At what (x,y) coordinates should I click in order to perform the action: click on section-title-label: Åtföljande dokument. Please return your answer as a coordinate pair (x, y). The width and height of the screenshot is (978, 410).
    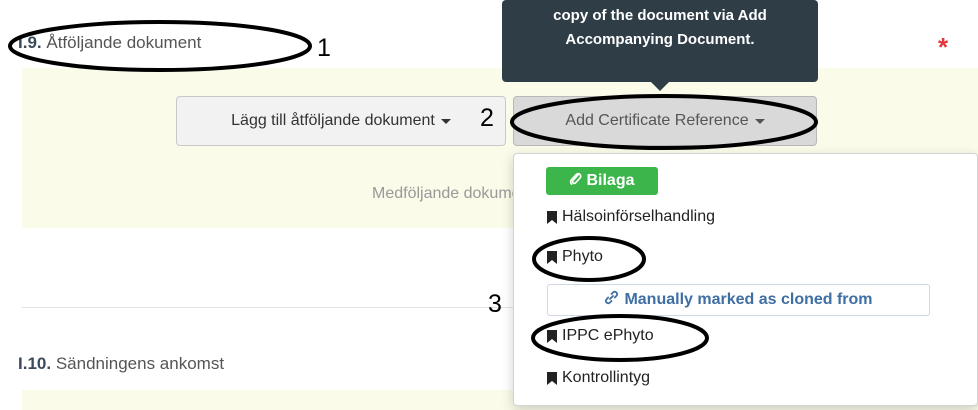
    Looking at the image, I should click on (124, 42).